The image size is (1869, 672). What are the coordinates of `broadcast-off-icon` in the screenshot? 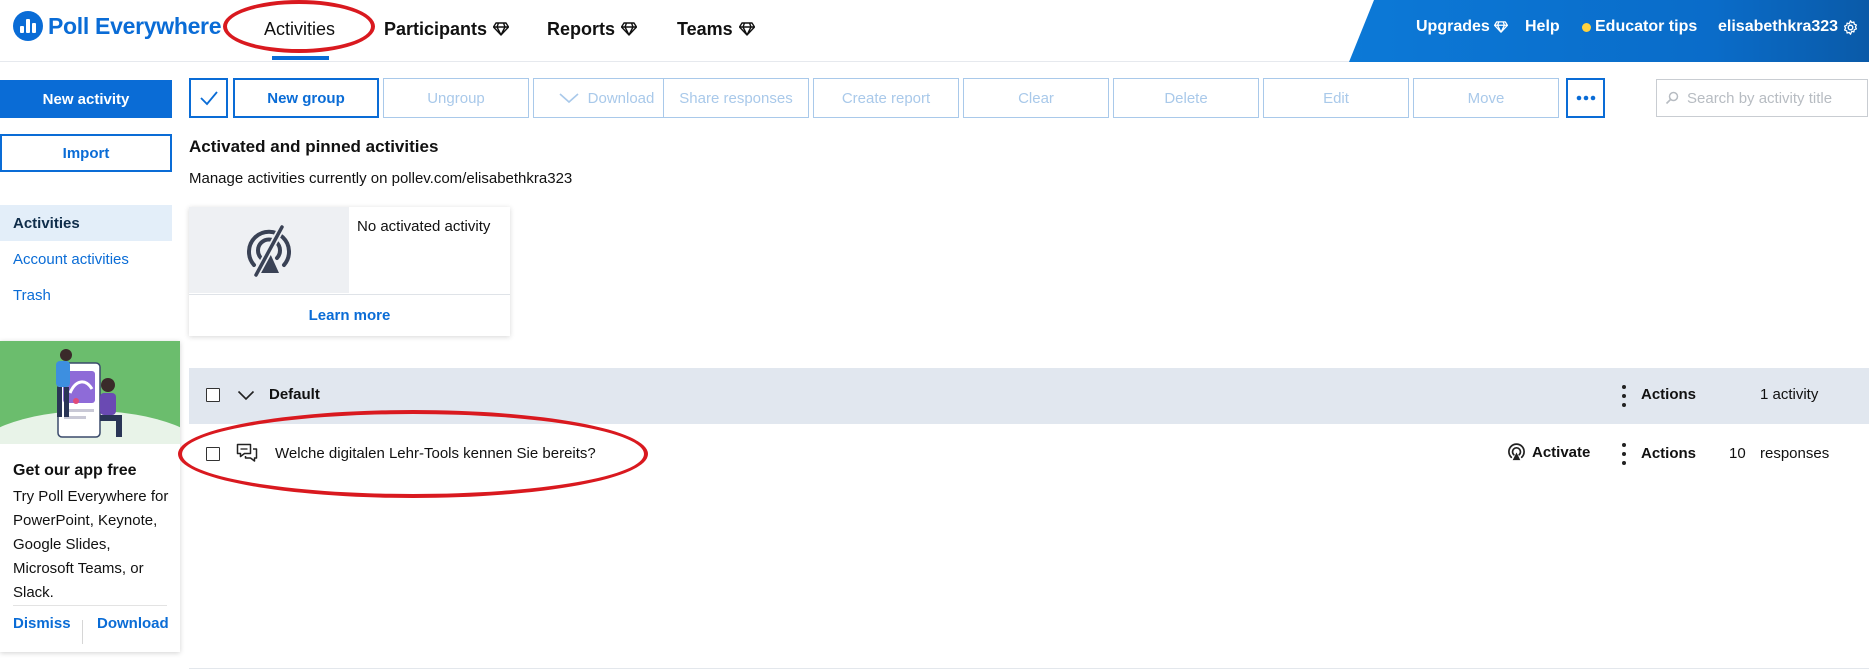 It's located at (269, 251).